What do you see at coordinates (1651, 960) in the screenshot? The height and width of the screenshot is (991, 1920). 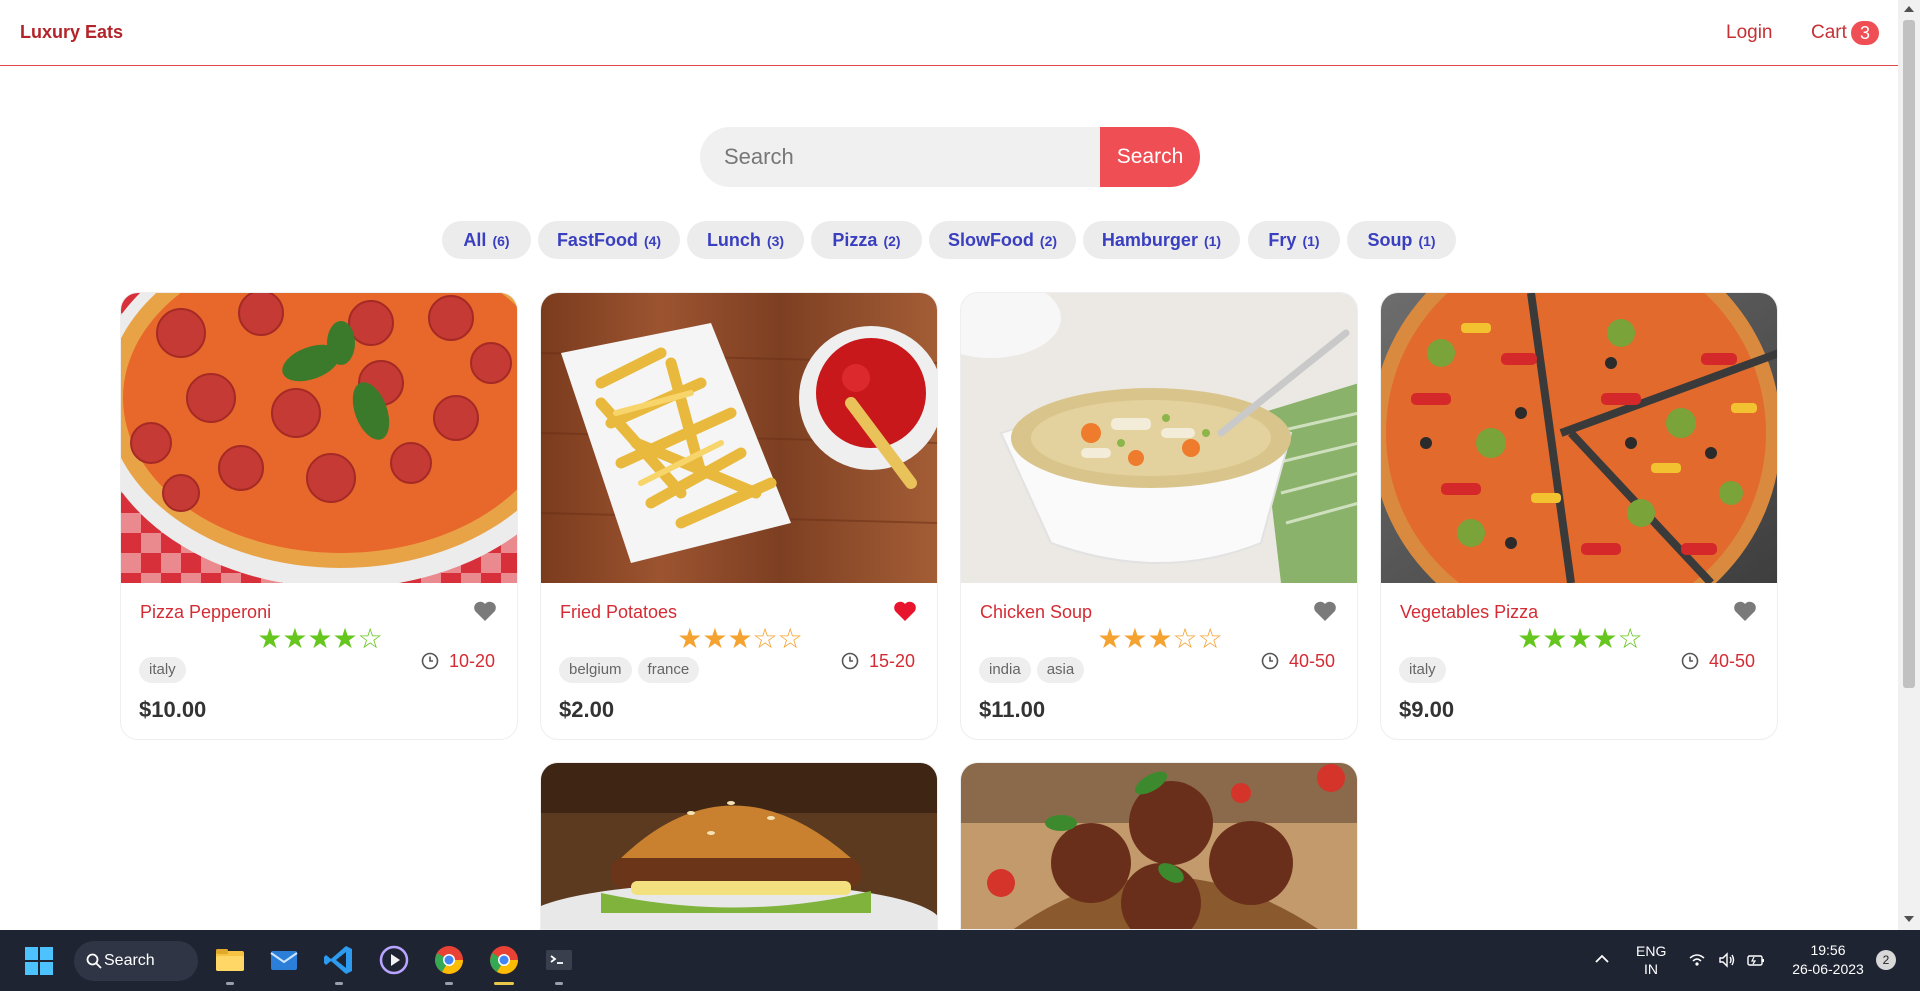 I see `language-indicator: ENG IN` at bounding box center [1651, 960].